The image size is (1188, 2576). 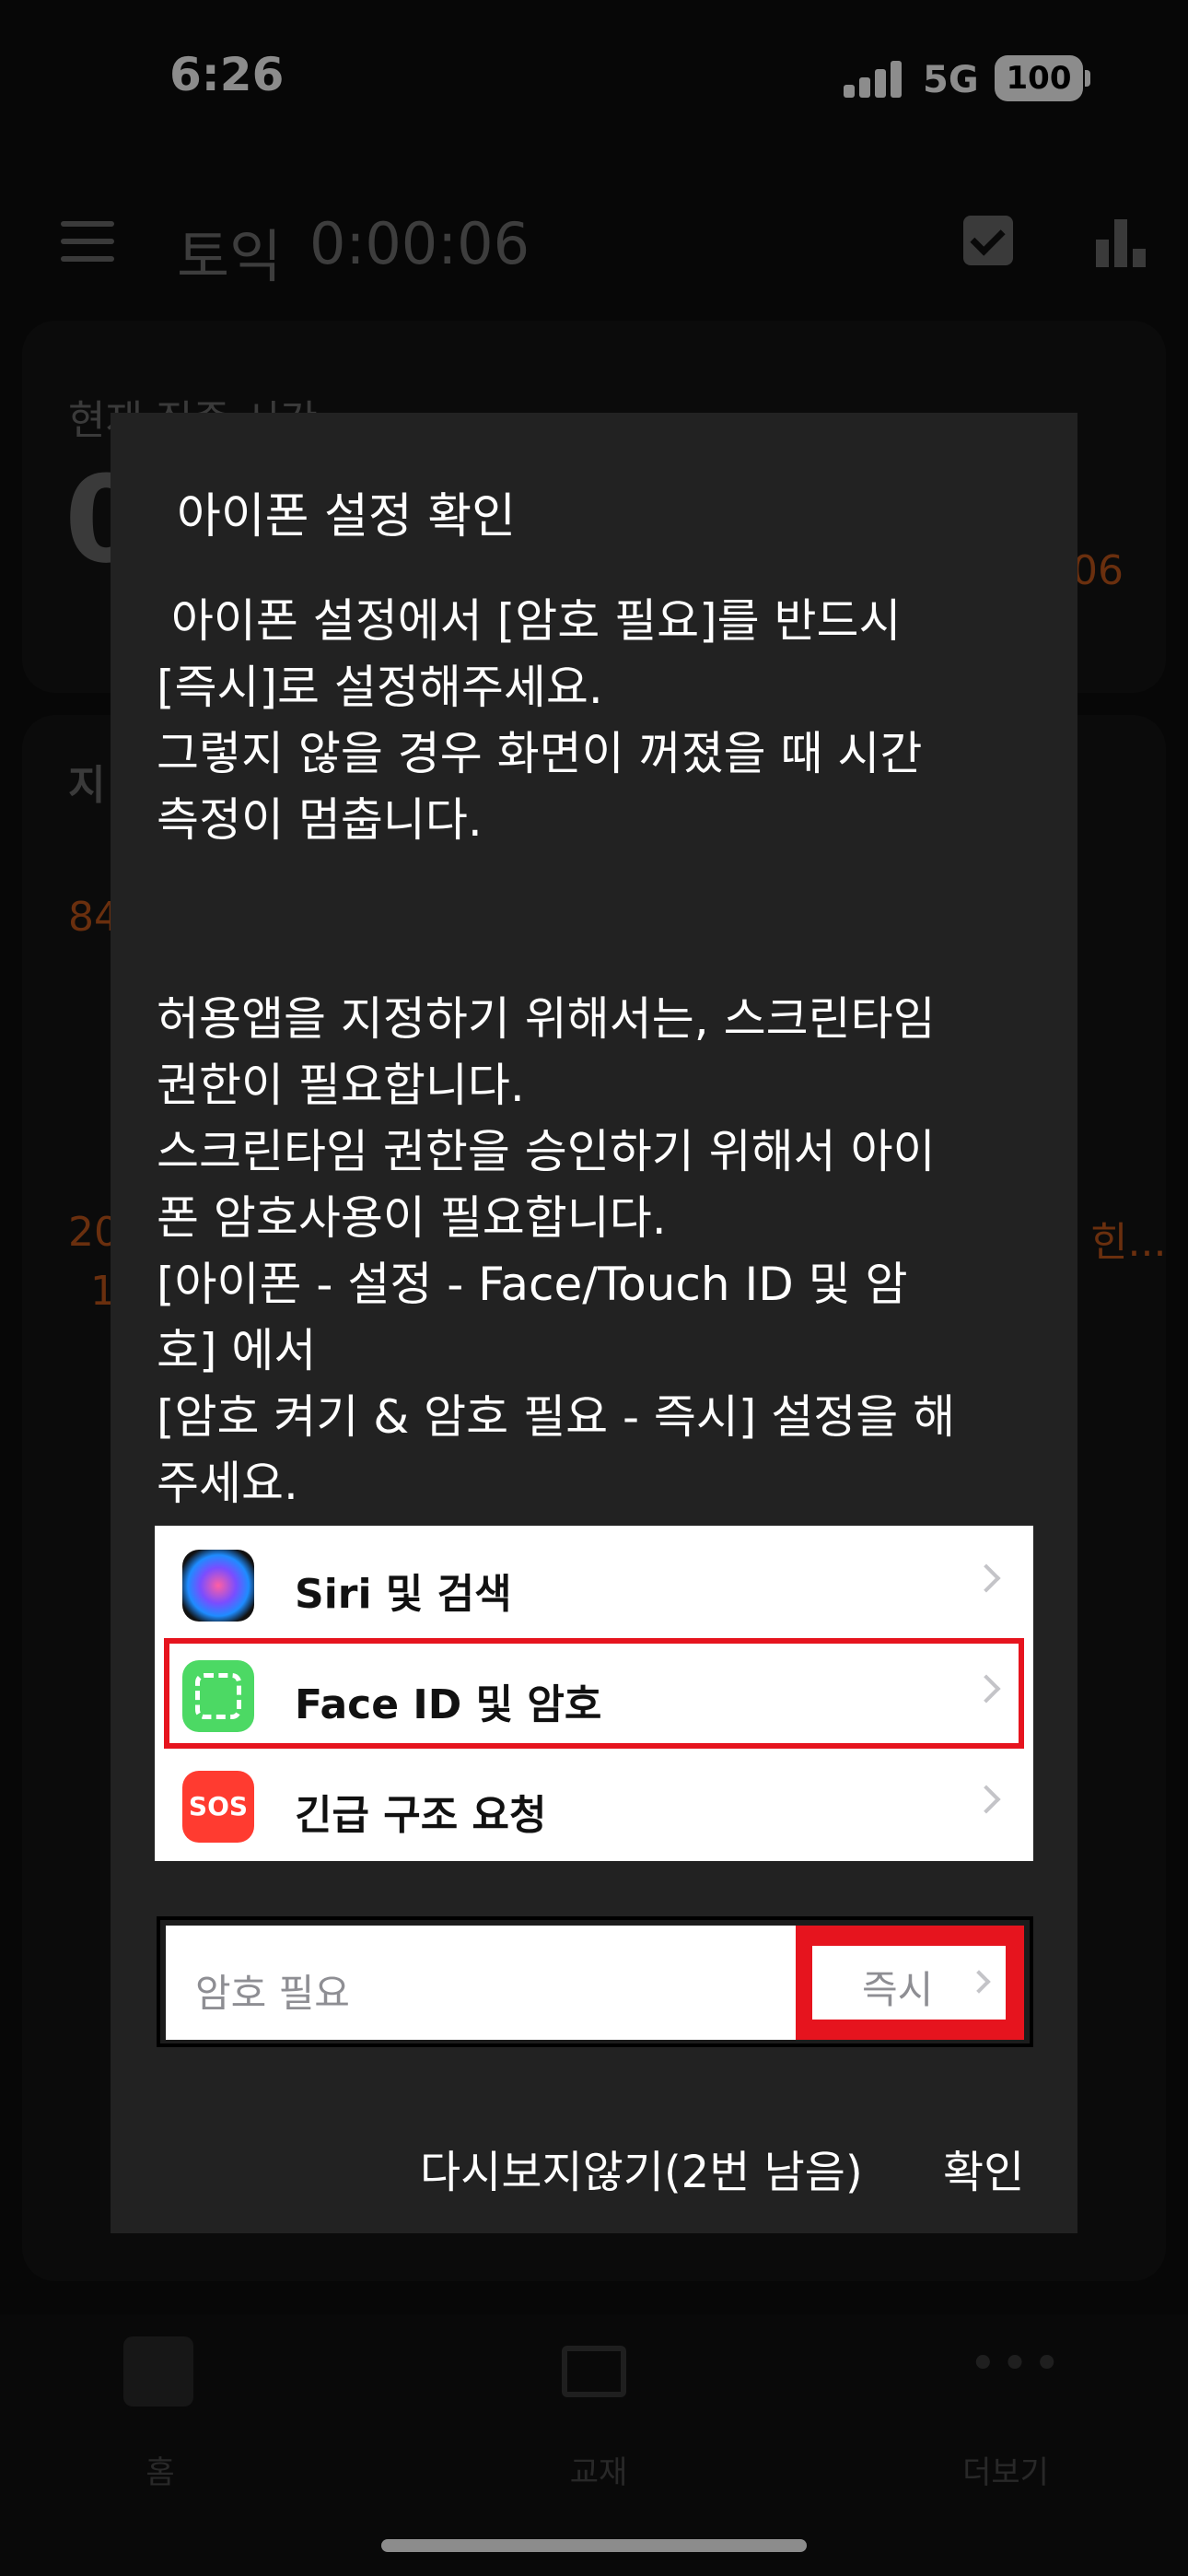 I want to click on sos-icon: SOS, so click(x=218, y=1807).